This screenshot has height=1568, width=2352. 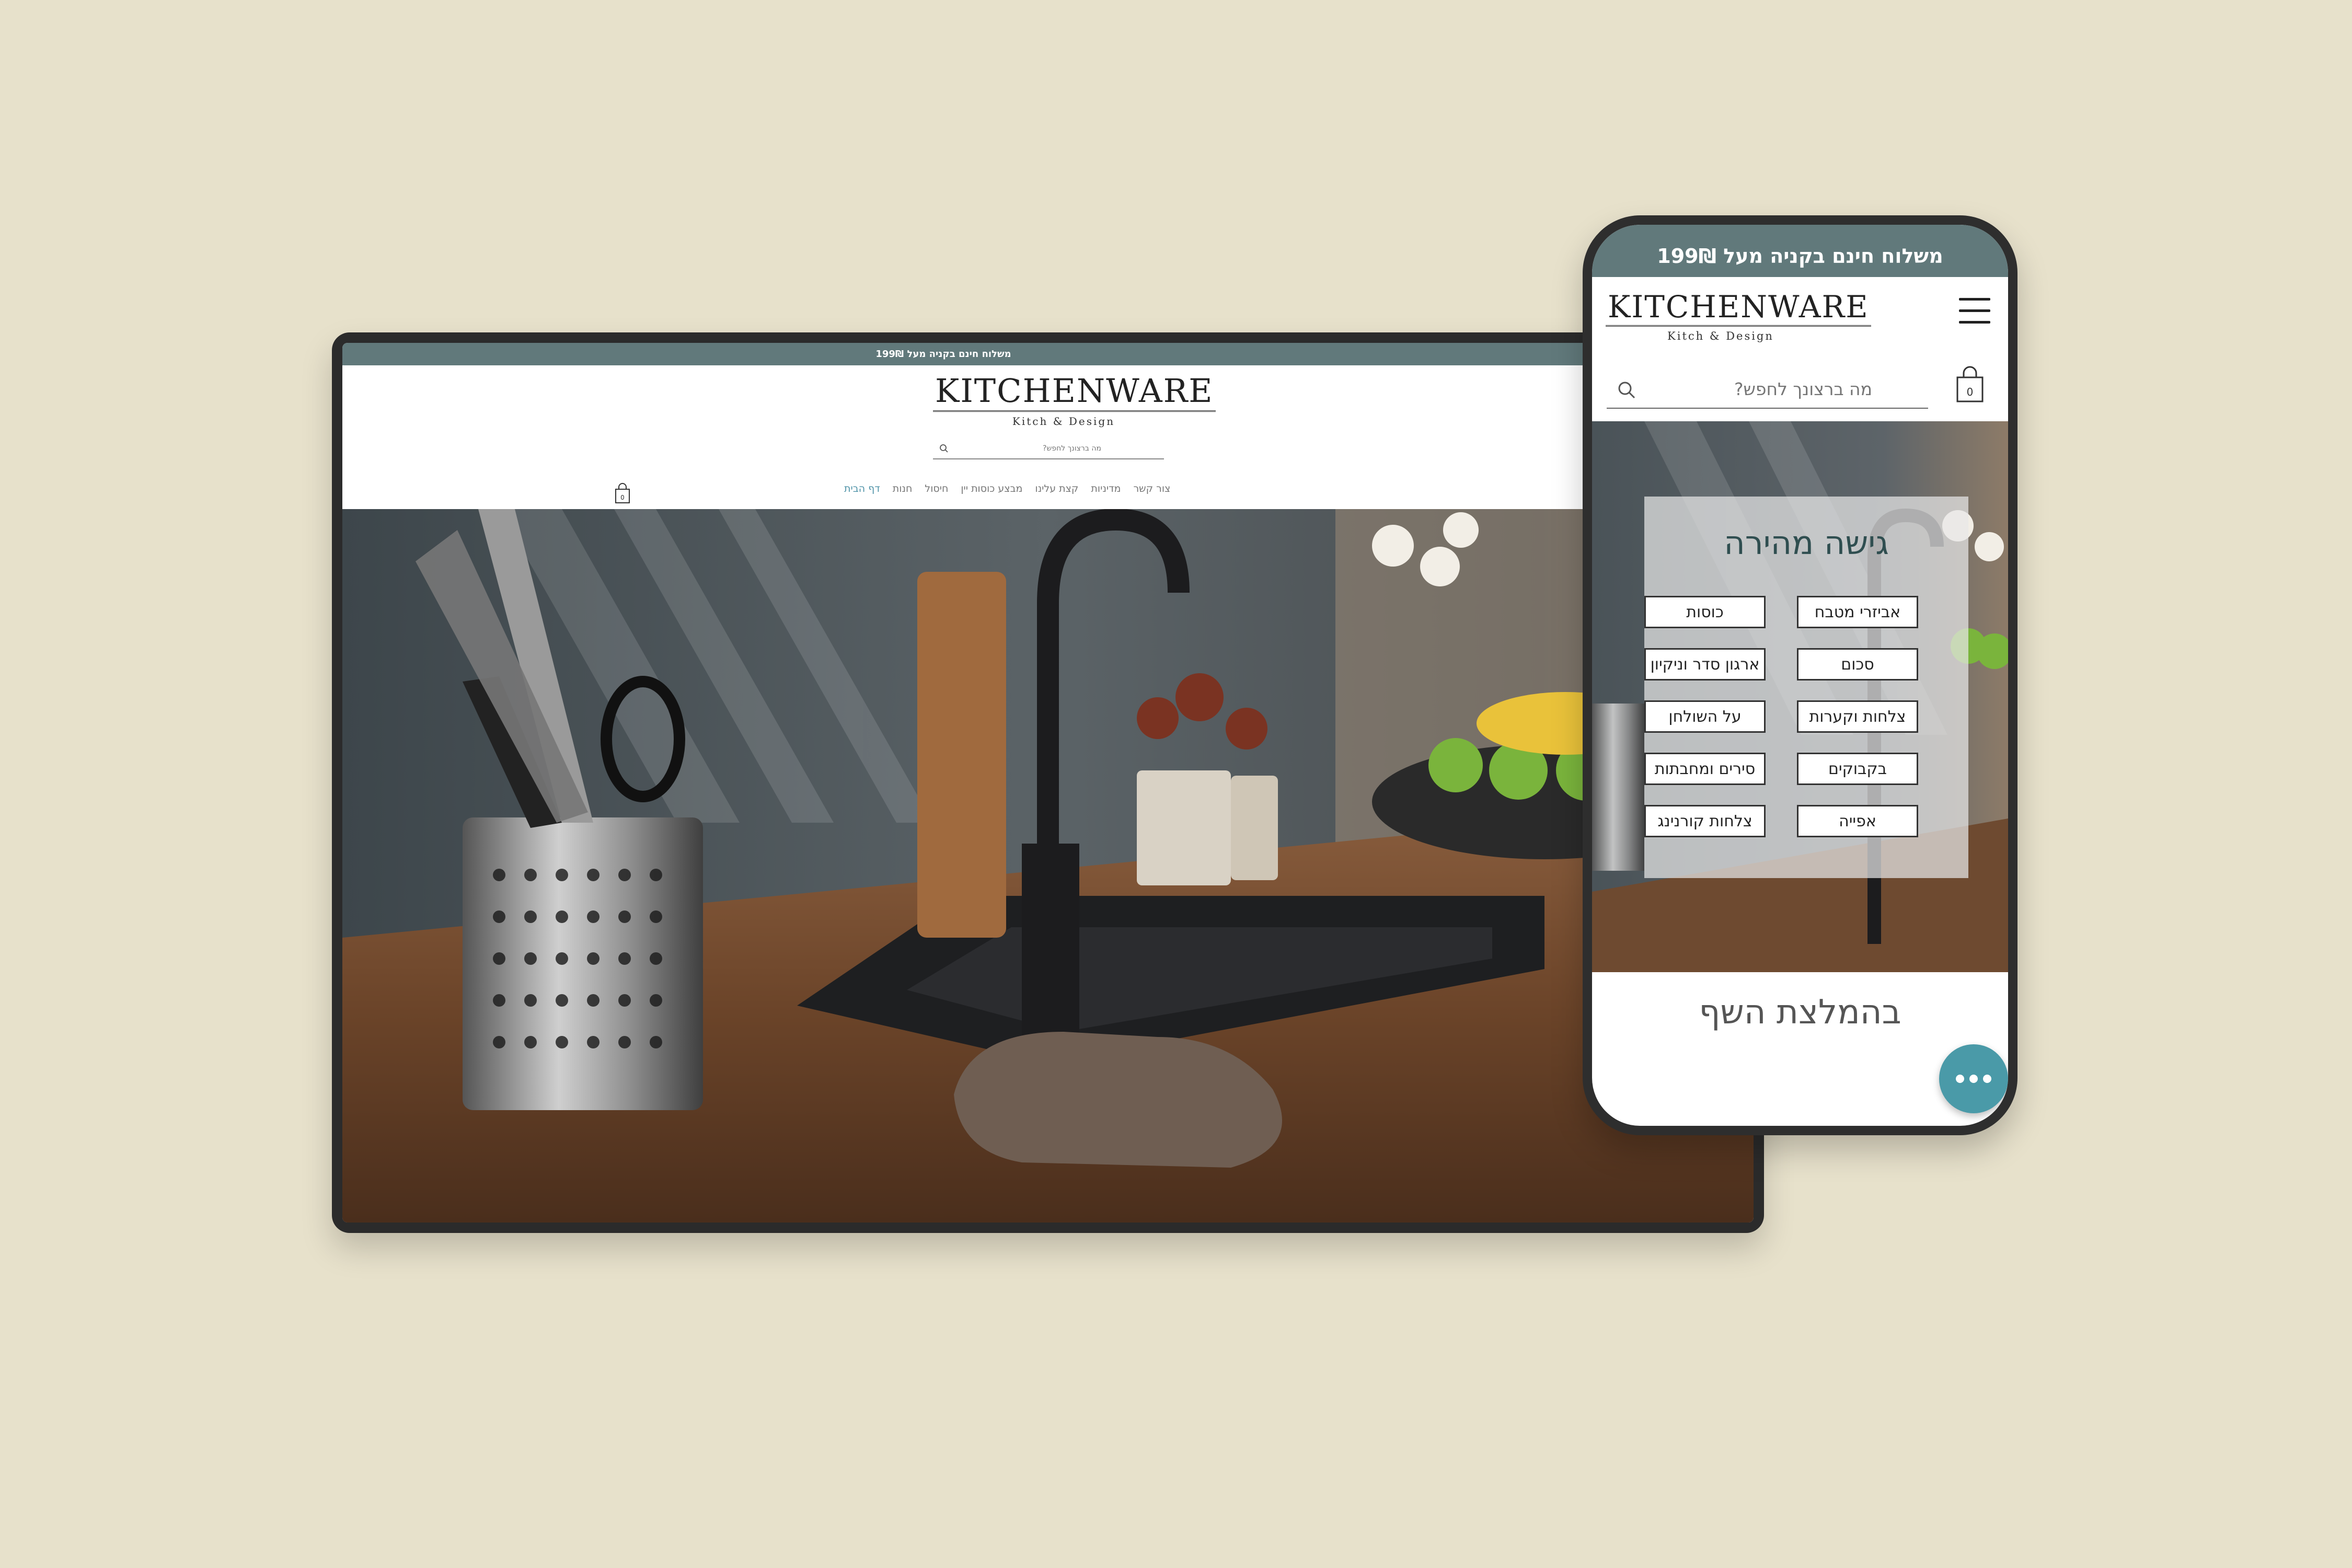 What do you see at coordinates (1857, 612) in the screenshot?
I see `quick-btn-kitchen-accessories: אביזרי מטבח` at bounding box center [1857, 612].